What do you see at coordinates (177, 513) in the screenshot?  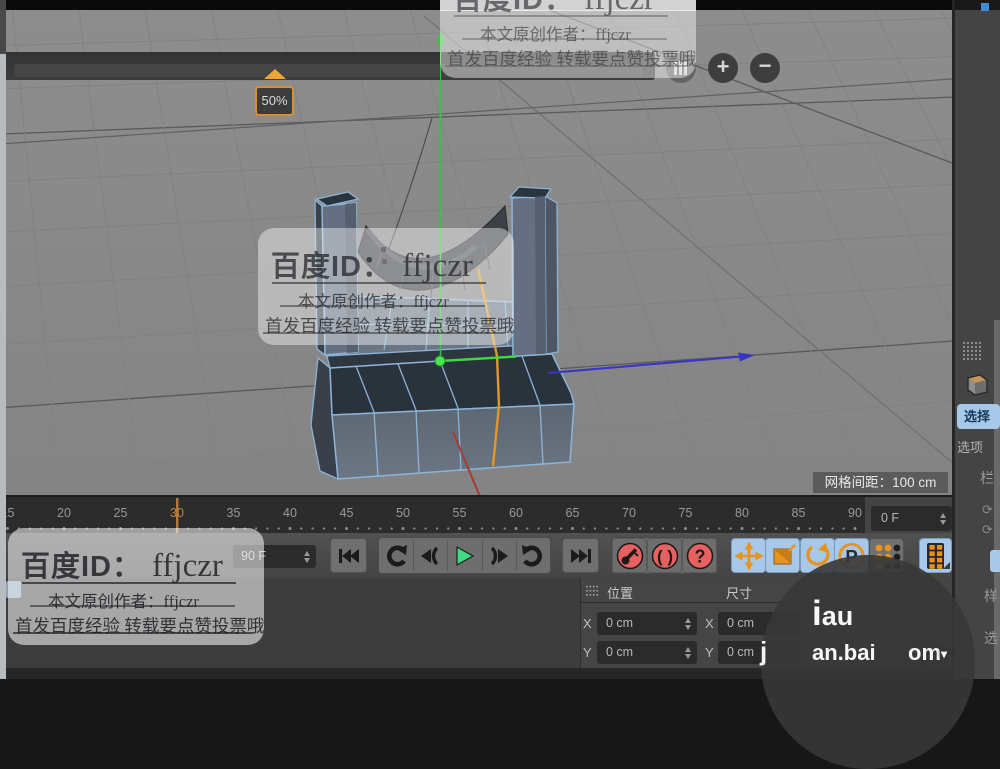 I see `svg-text: 30` at bounding box center [177, 513].